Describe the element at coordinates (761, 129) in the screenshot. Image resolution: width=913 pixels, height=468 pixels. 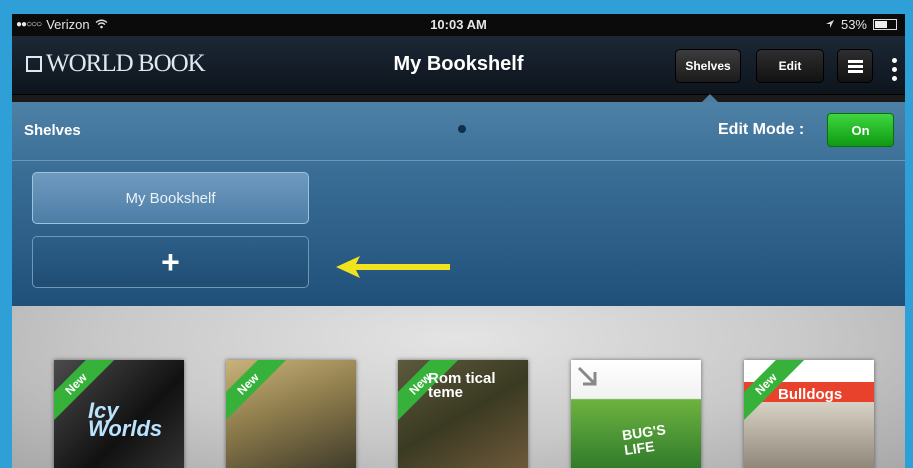
I see `edit-mode-label: Edit Mode :` at that location.